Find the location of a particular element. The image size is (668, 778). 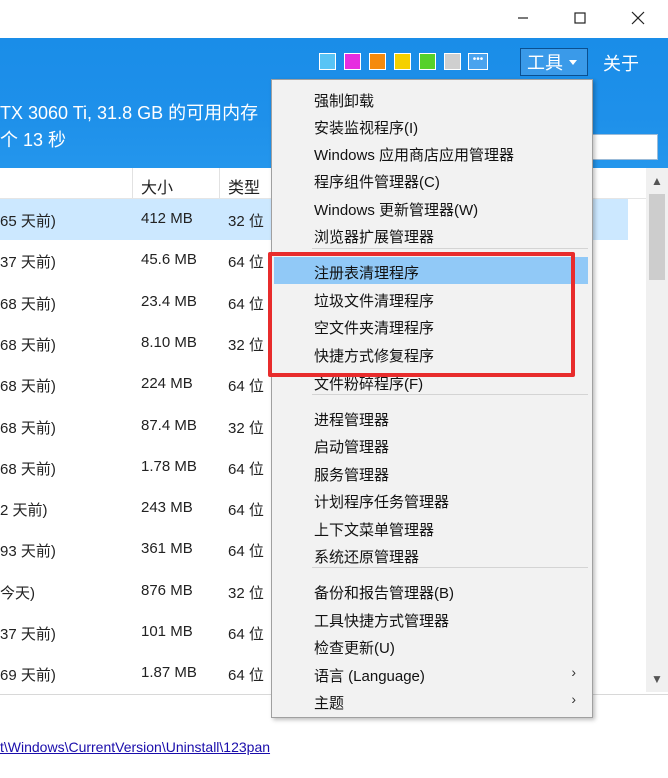

chevron-down-icon is located at coordinates (573, 62).